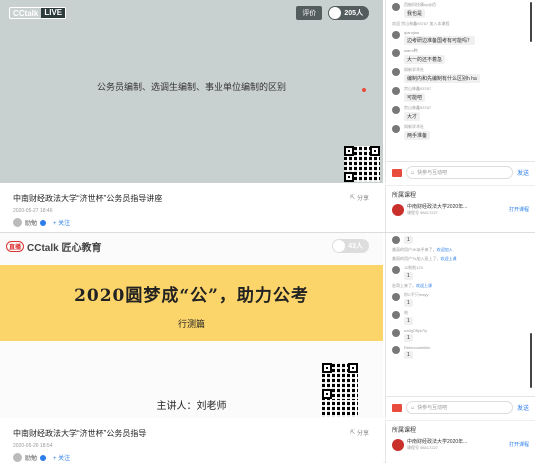  I want to click on chat-message: 哈1, so click(460, 317).